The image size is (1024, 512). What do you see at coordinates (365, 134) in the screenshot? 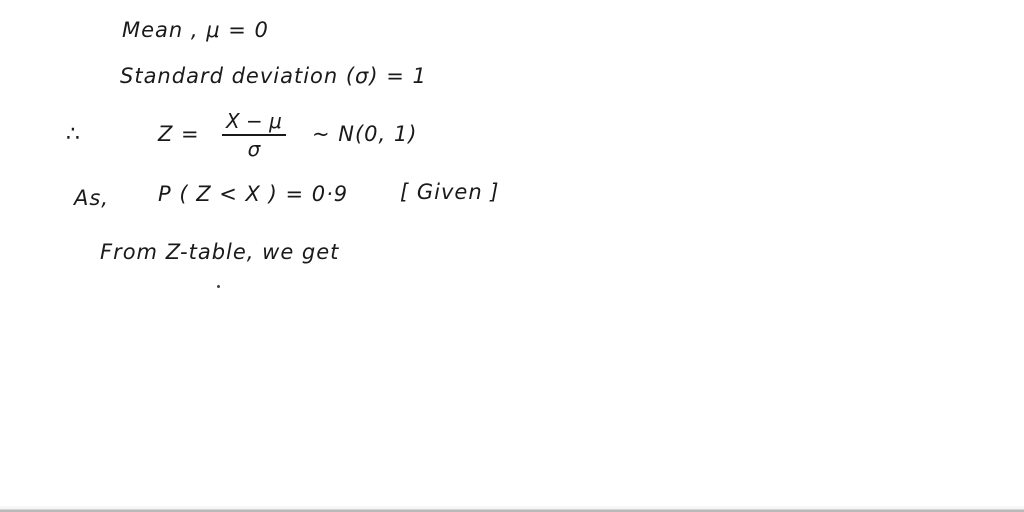
I see `normal-distribution: ~ N(0, 1)` at bounding box center [365, 134].